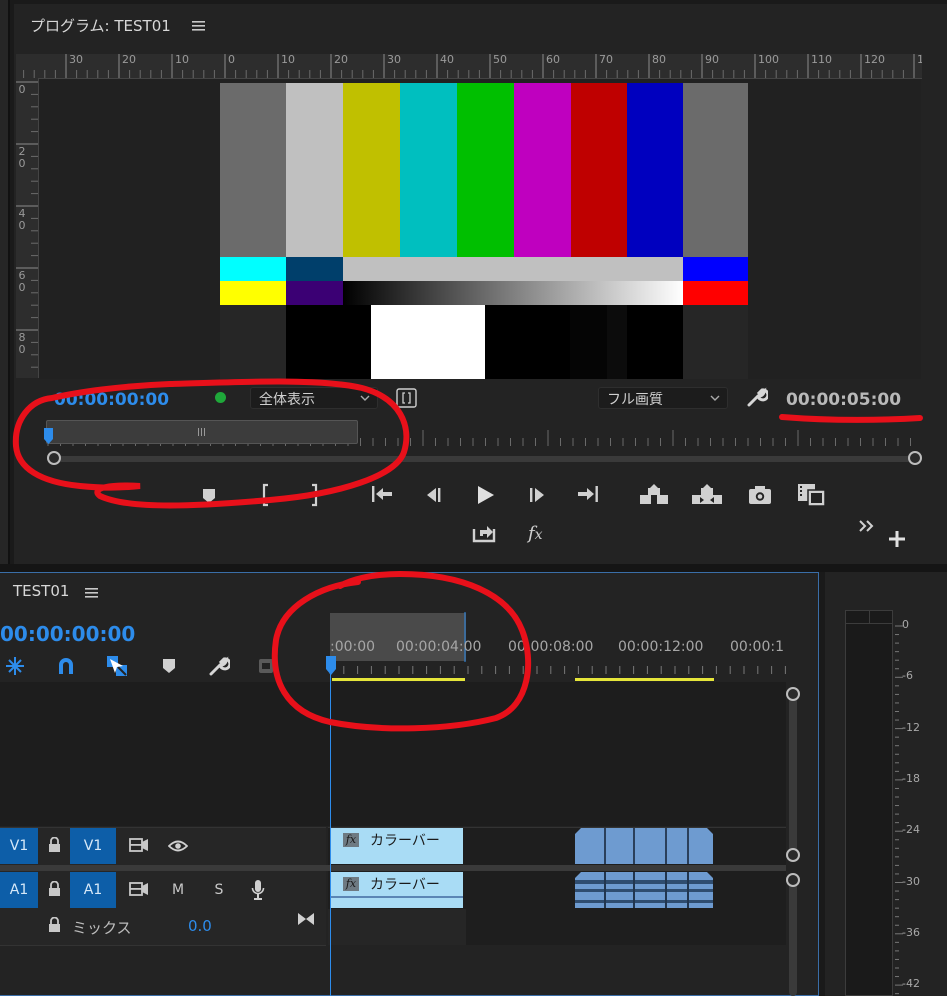 The height and width of the screenshot is (996, 947). I want to click on export-frame-icon, so click(485, 532).